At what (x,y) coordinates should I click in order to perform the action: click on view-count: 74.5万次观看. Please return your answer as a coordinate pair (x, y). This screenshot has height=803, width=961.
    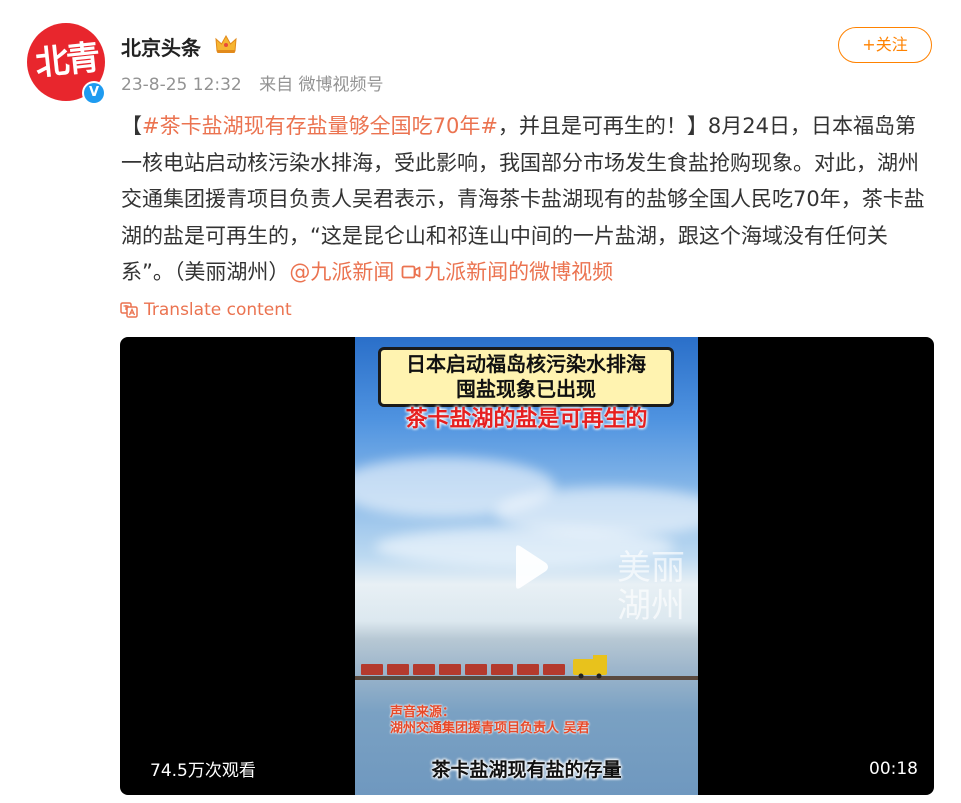
    Looking at the image, I should click on (203, 771).